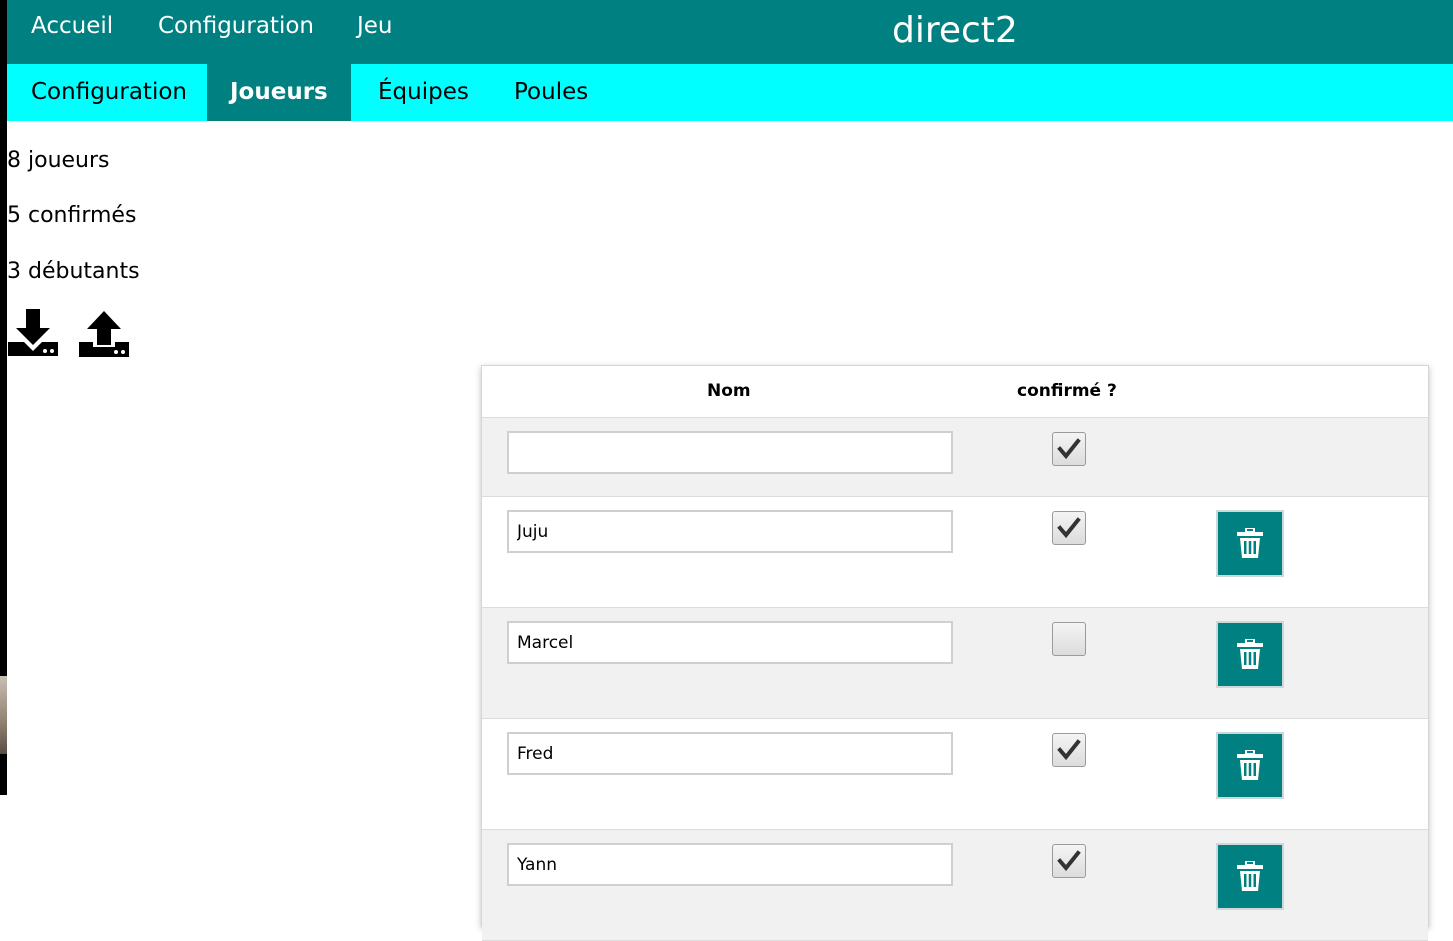  What do you see at coordinates (551, 92) in the screenshot?
I see `tab-poules: Poules` at bounding box center [551, 92].